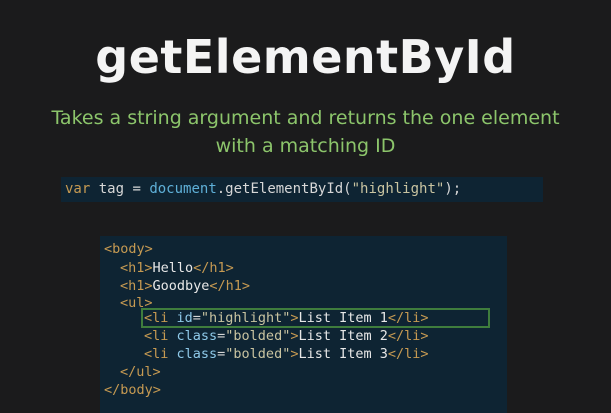  Describe the element at coordinates (120, 189) in the screenshot. I see `code-variable: tag =` at that location.